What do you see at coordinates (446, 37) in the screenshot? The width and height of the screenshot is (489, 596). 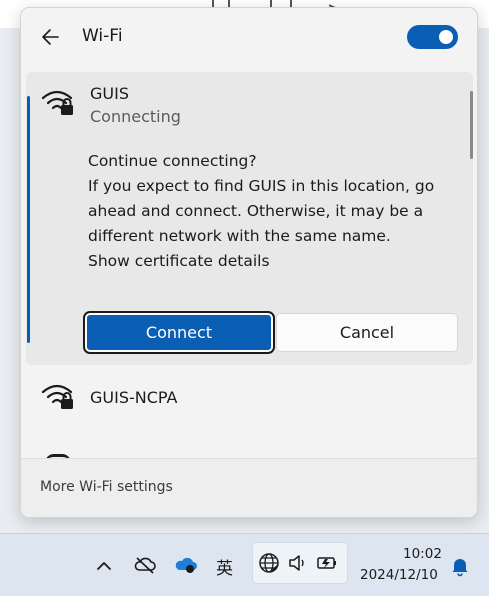 I see `toggle-knob` at bounding box center [446, 37].